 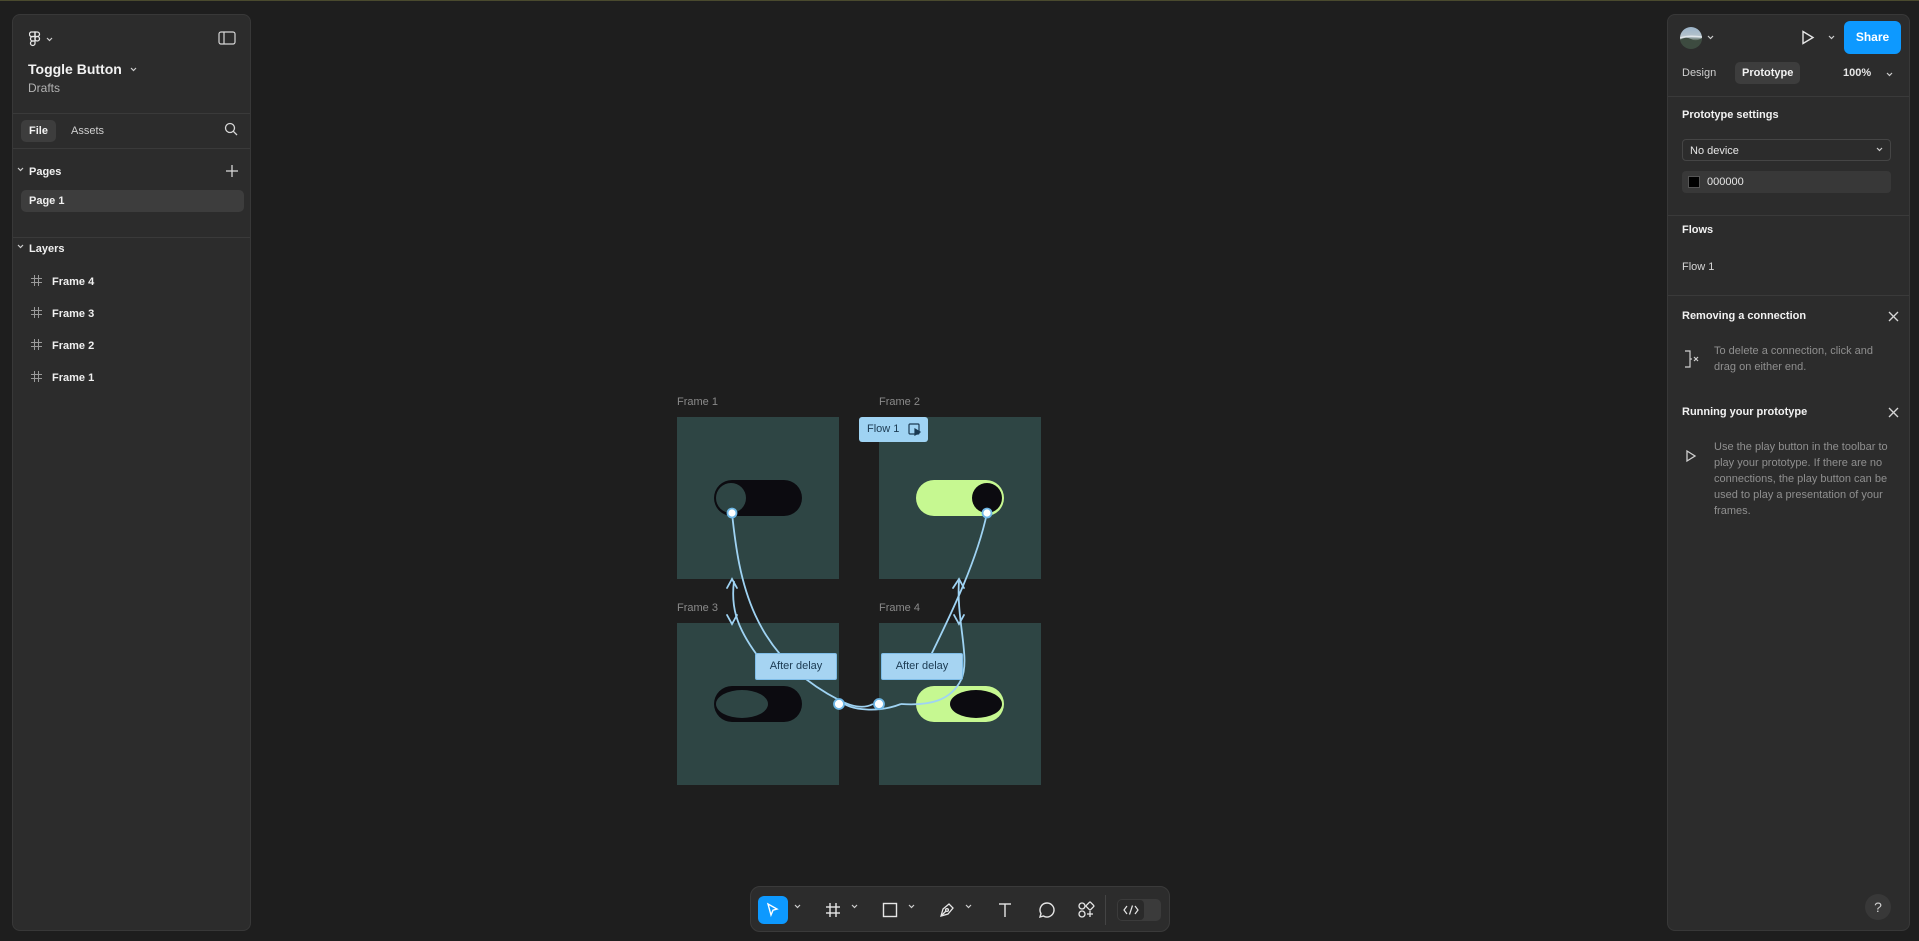 What do you see at coordinates (1786, 182) in the screenshot?
I see `background-color-field: 000000` at bounding box center [1786, 182].